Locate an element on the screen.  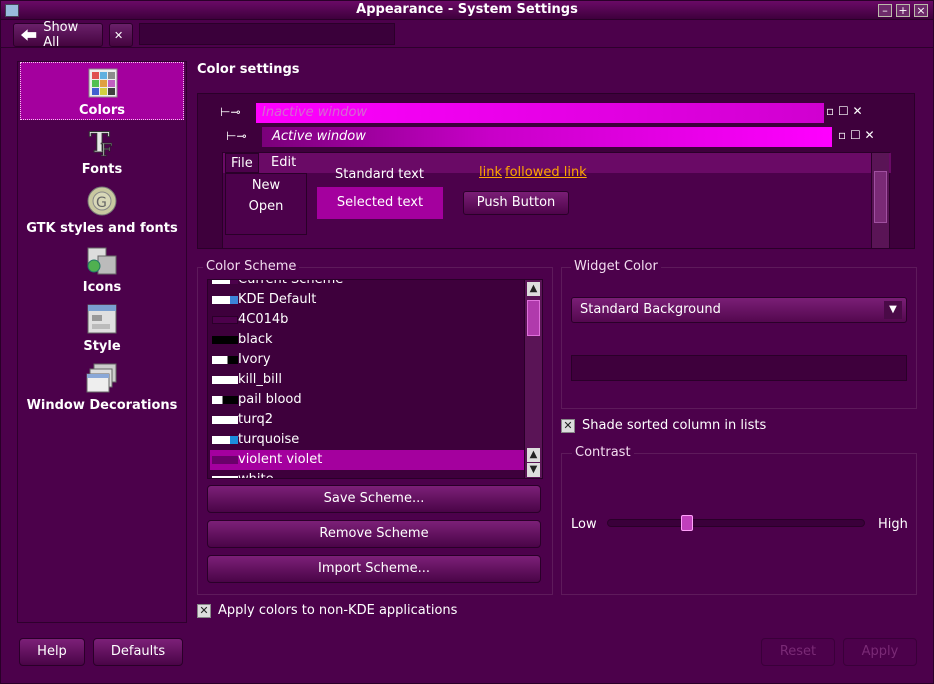
icons-icon is located at coordinates (102, 261).